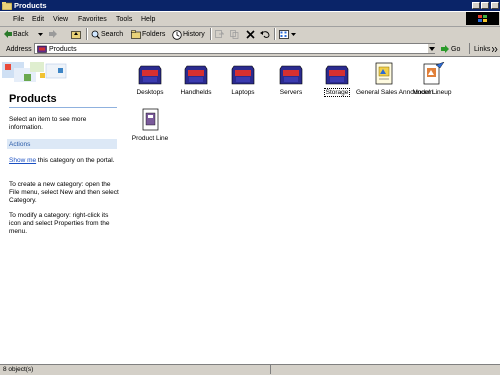 Image resolution: width=500 pixels, height=375 pixels. Describe the element at coordinates (196, 87) in the screenshot. I see `item-handhelds: Handhelds` at that location.